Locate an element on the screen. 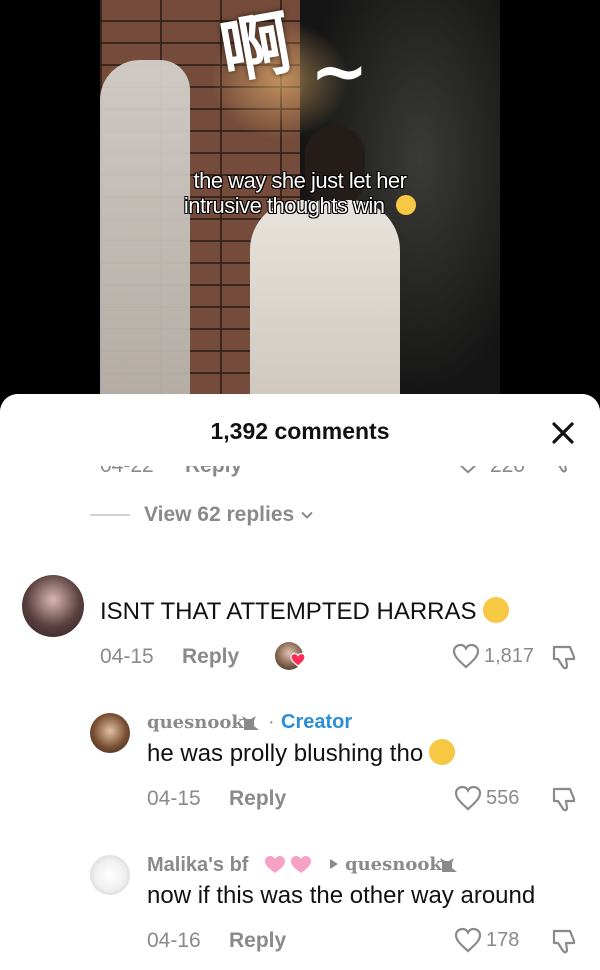 The image size is (600, 970). view-replies-button: View 62 replies is located at coordinates (202, 515).